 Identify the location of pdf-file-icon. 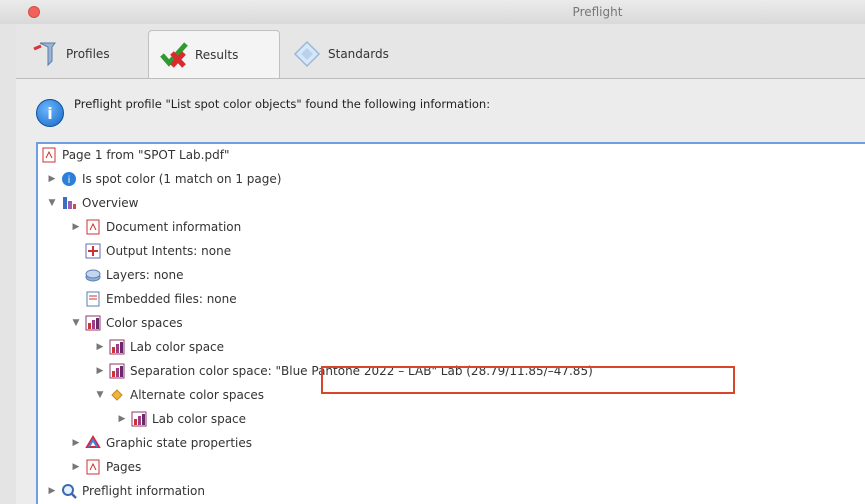
(49, 155).